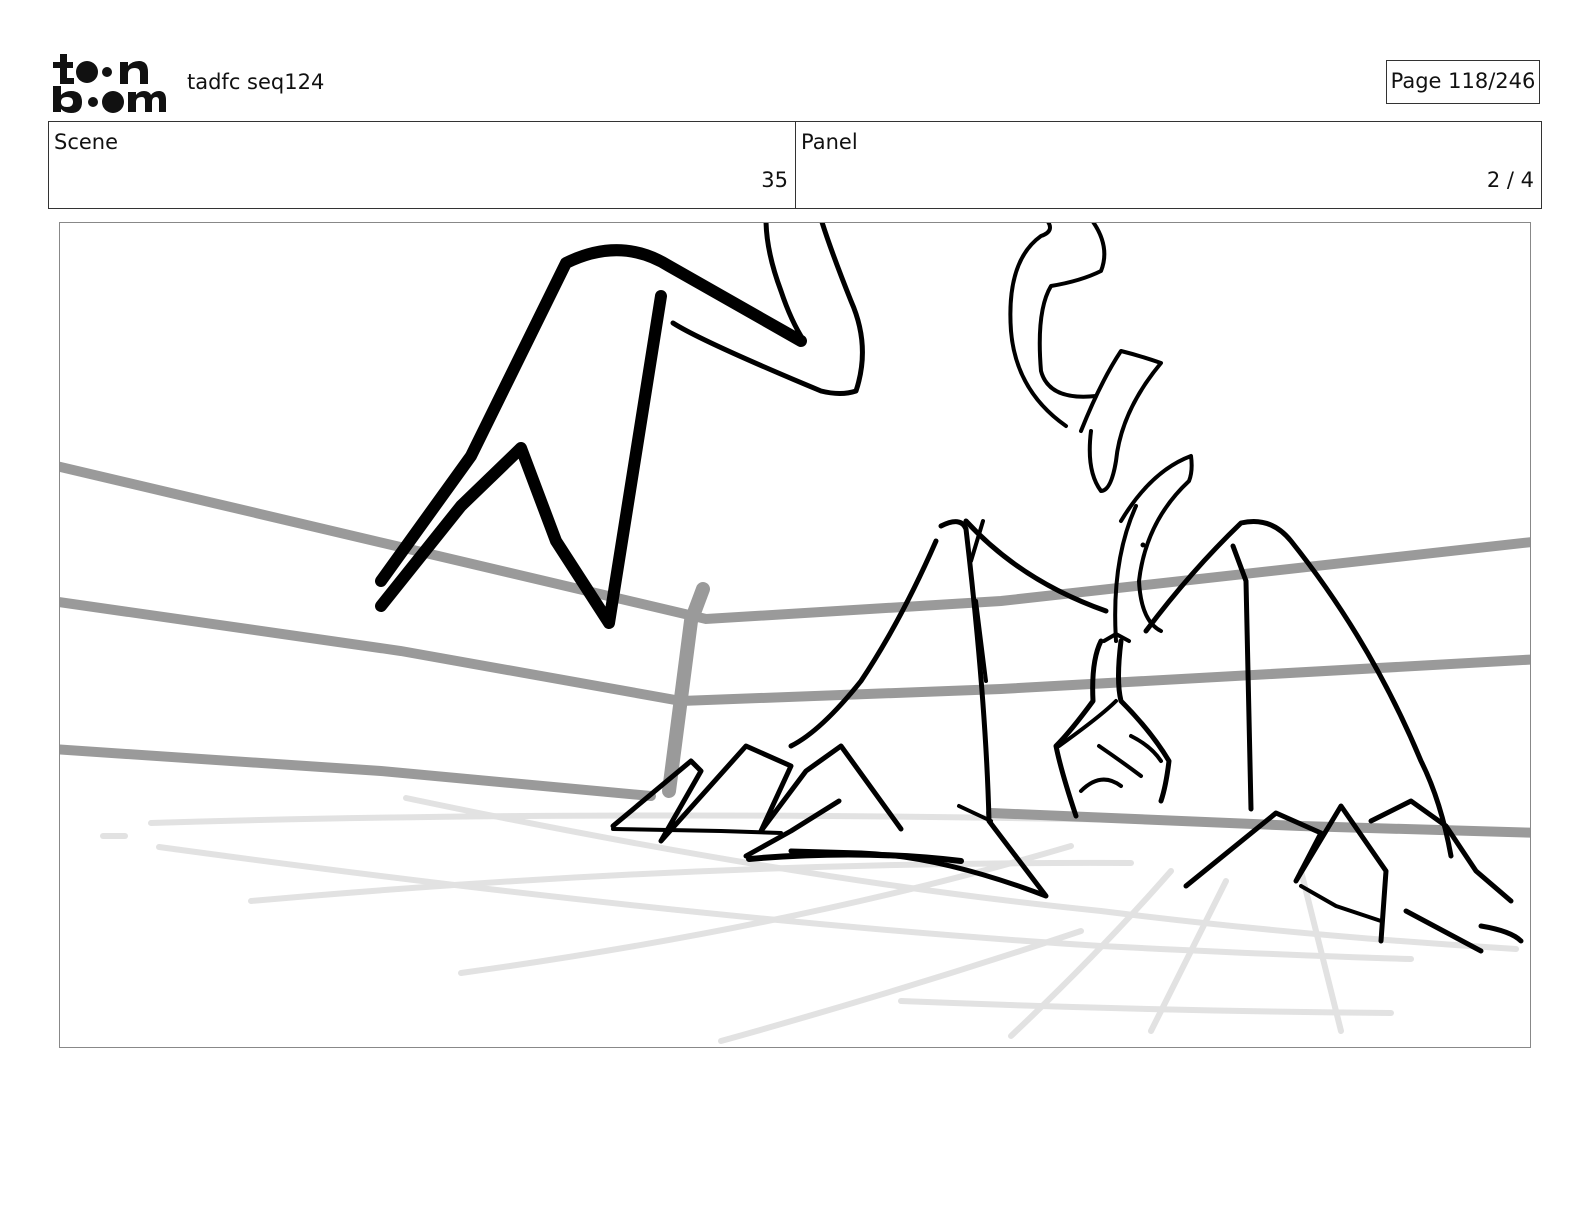 The height and width of the screenshot is (1224, 1584). I want to click on scene-number: 35, so click(774, 180).